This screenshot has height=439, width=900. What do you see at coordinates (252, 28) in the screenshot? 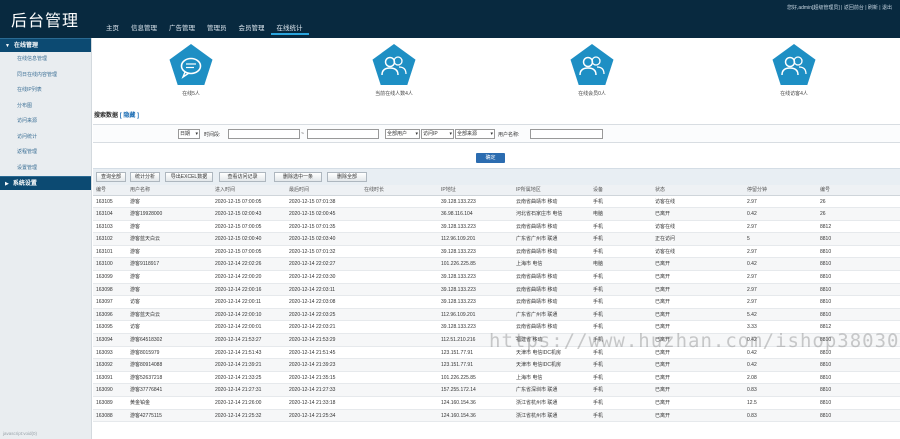
I see `nav-members: 会员管理` at bounding box center [252, 28].